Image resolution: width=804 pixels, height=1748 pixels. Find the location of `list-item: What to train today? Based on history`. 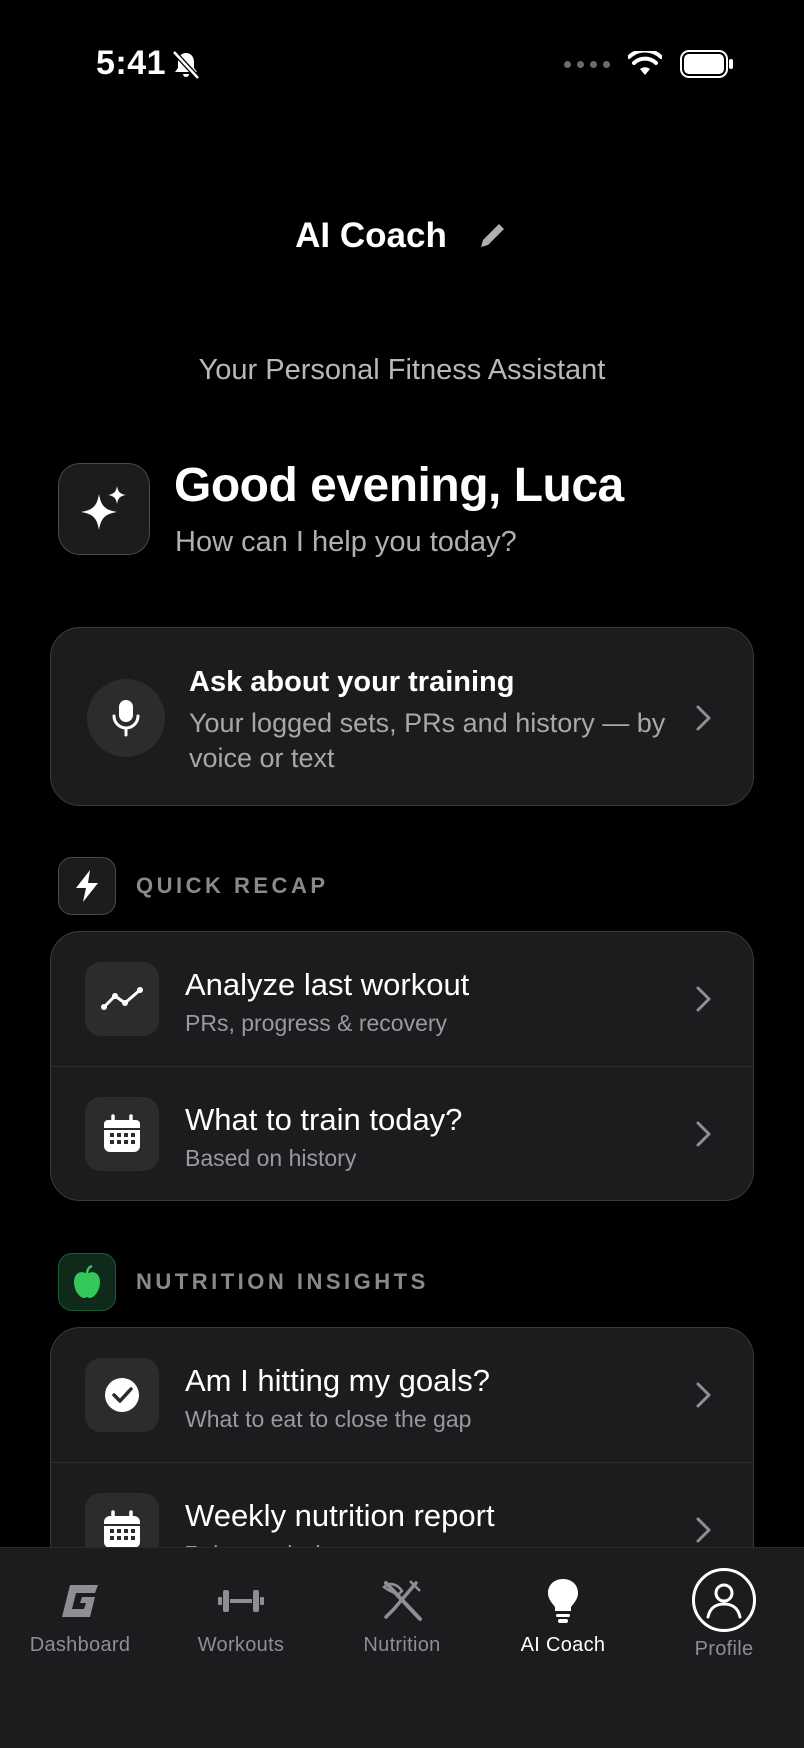

list-item: What to train today? Based on history is located at coordinates (402, 1133).